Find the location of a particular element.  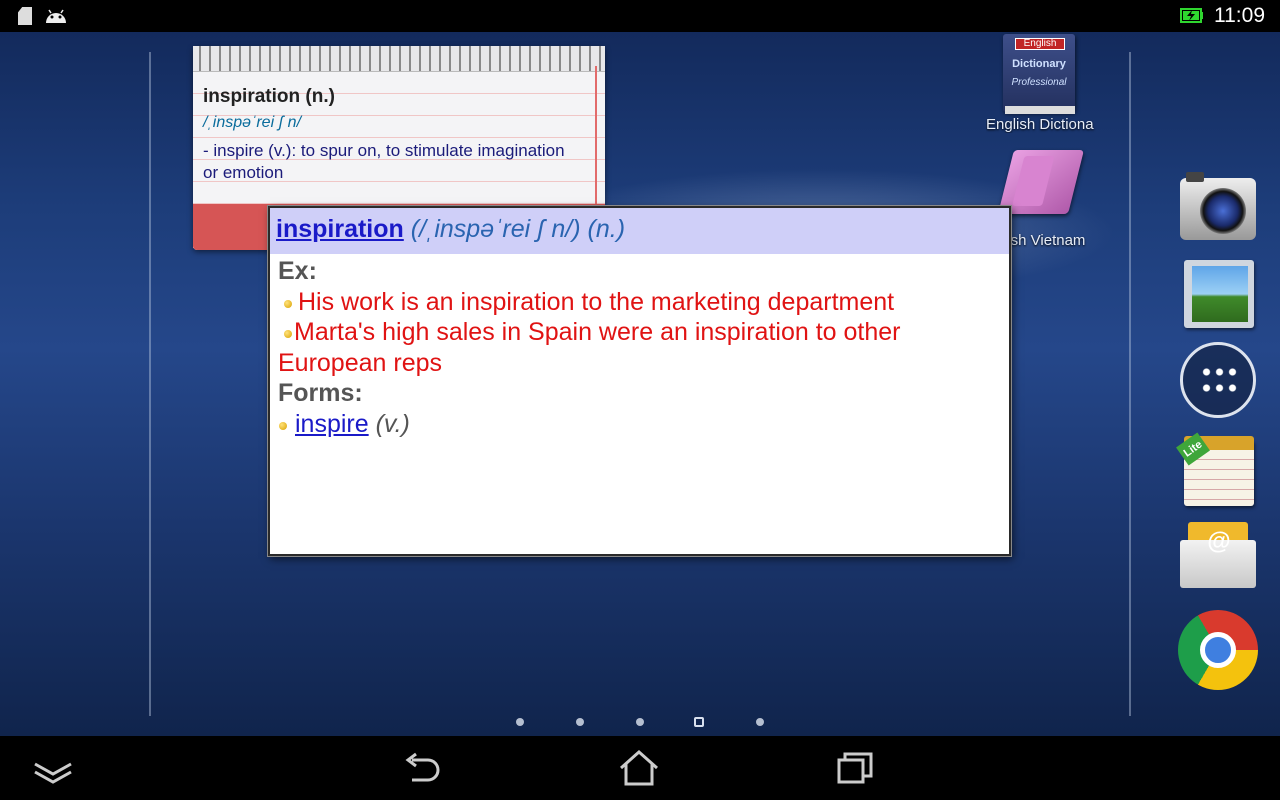

sd-card-icon is located at coordinates (26, 16).